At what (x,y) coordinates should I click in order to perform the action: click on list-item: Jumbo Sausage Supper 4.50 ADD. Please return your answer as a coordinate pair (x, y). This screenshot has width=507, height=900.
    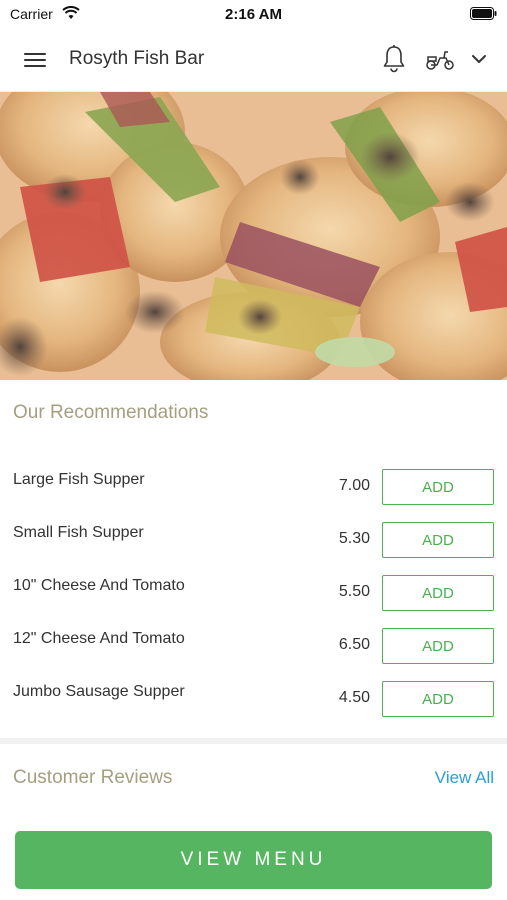
    Looking at the image, I should click on (253, 698).